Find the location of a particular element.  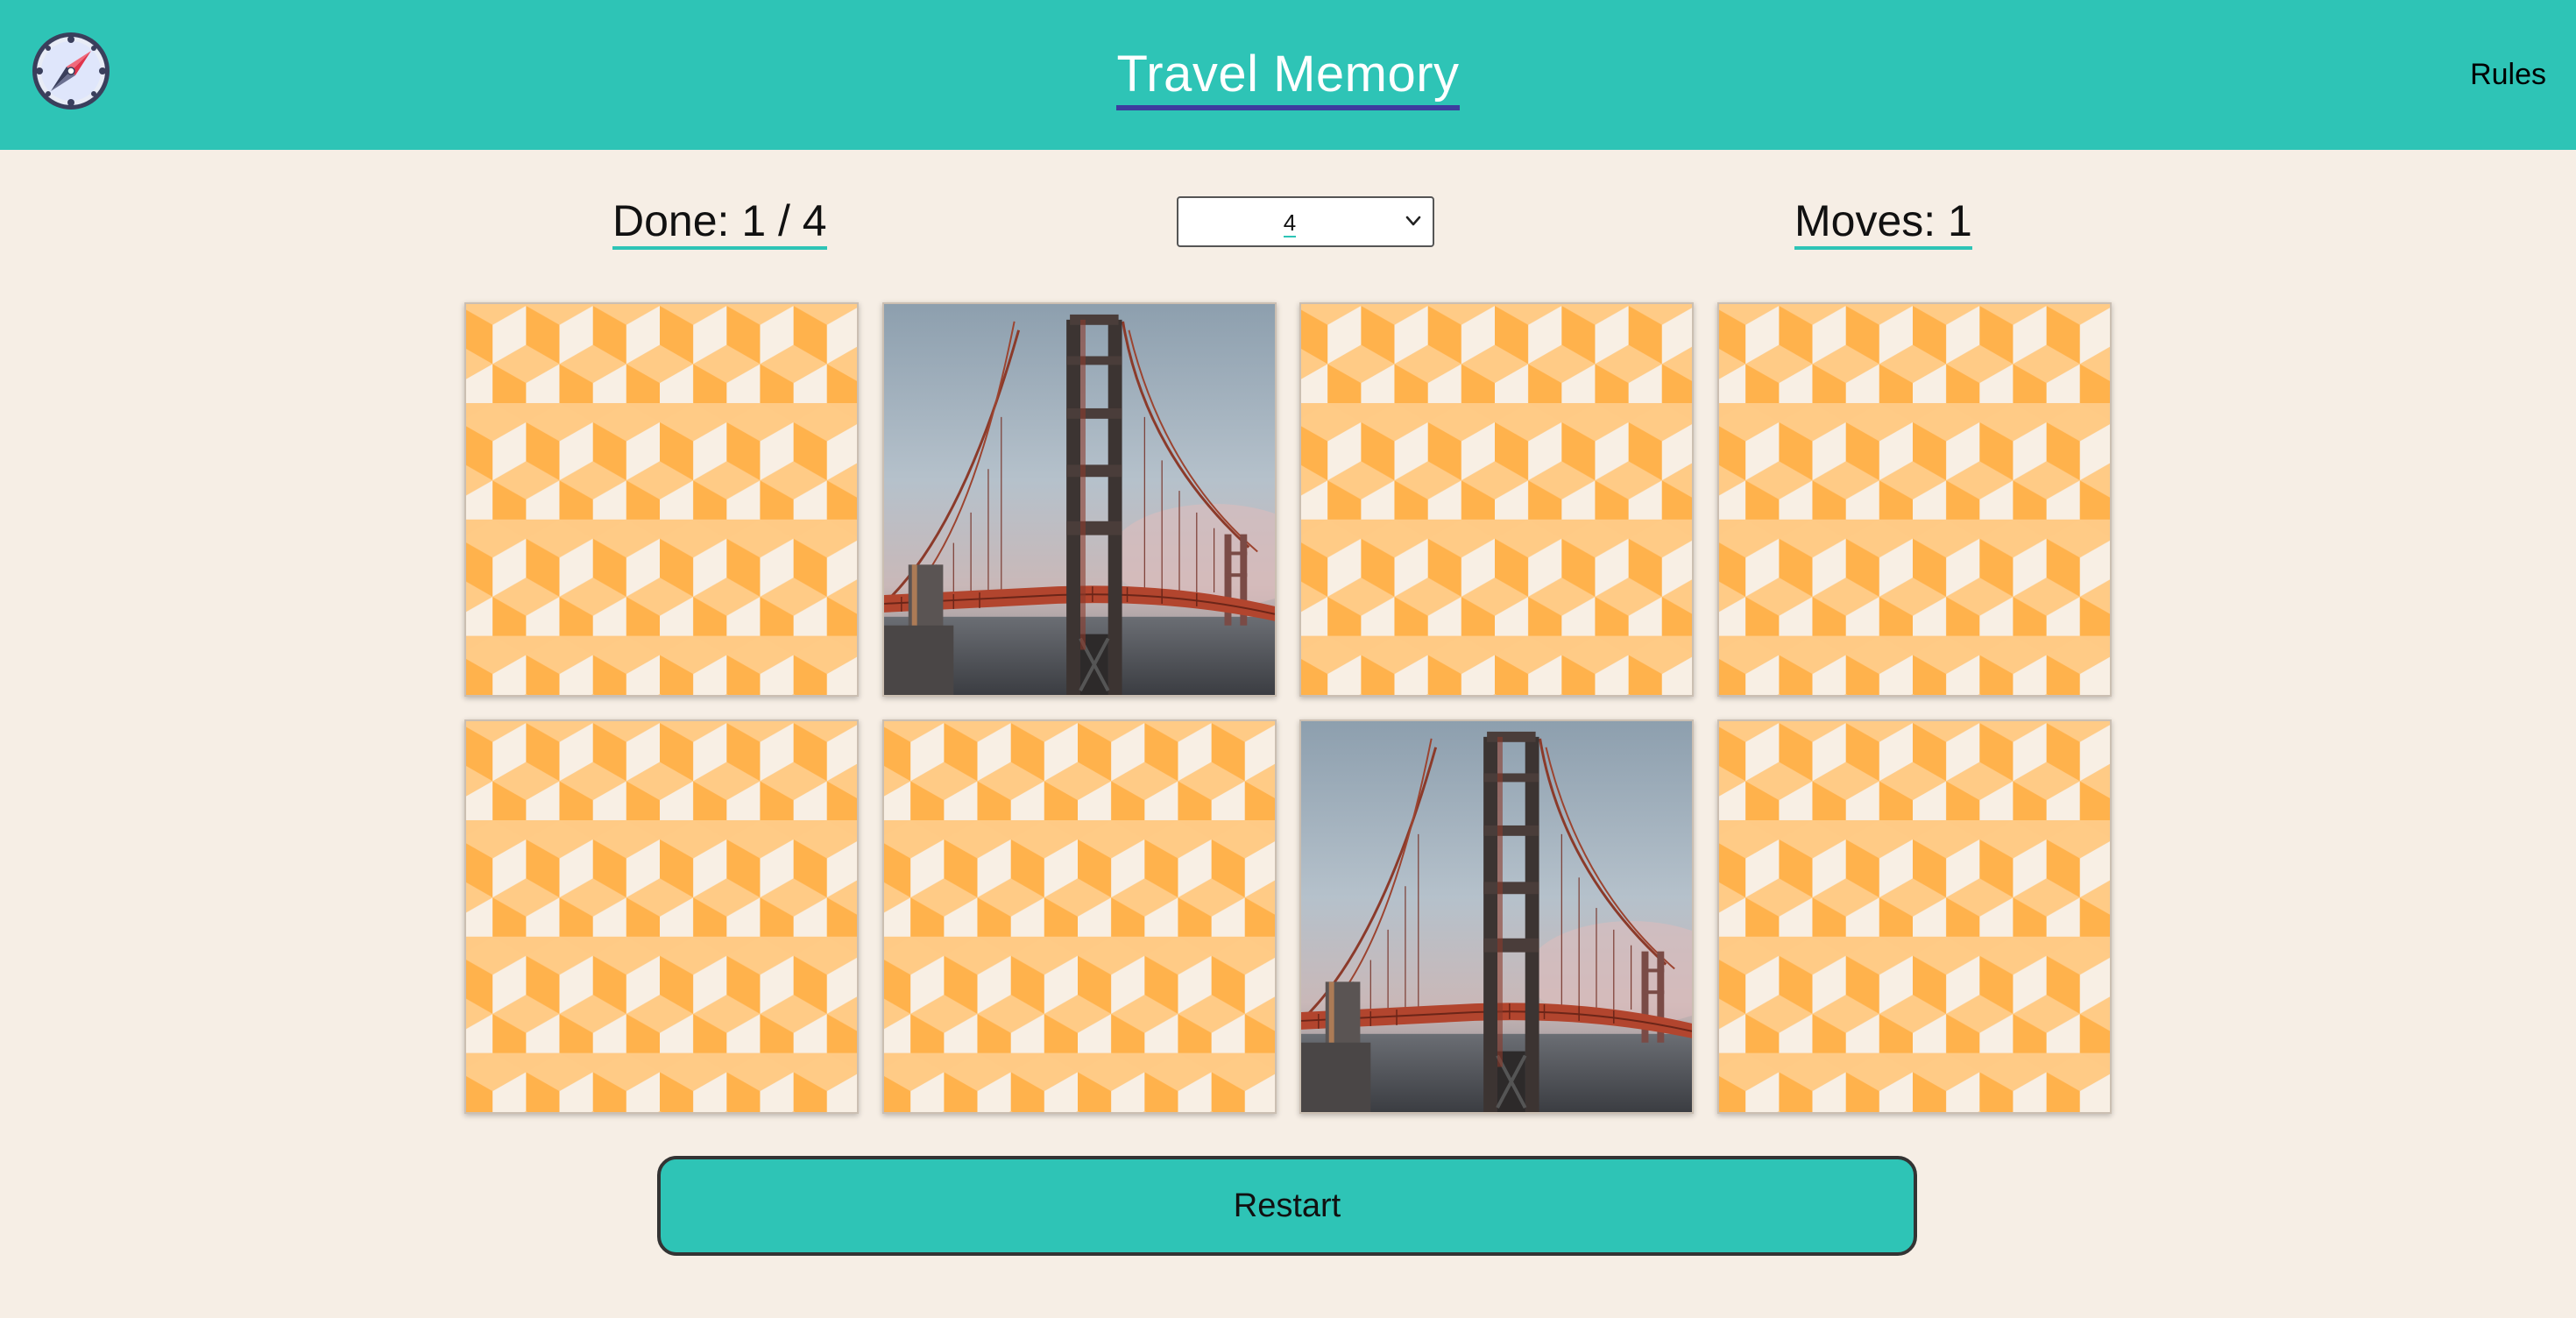

app-header: Travel Memory Rules is located at coordinates (1288, 75).